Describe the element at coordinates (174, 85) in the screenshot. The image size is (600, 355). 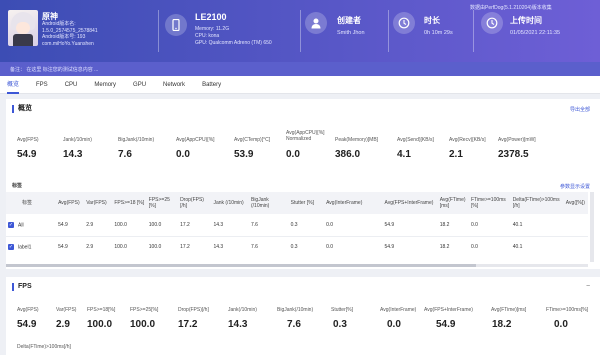
I see `tab-network: Network` at that location.